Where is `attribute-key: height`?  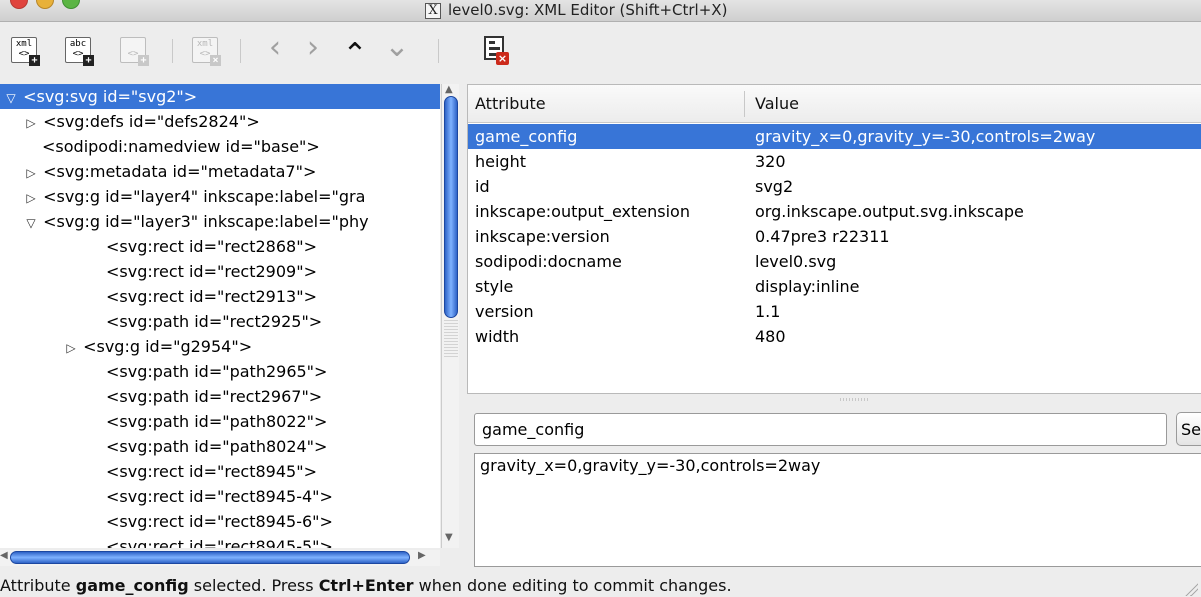 attribute-key: height is located at coordinates (500, 161).